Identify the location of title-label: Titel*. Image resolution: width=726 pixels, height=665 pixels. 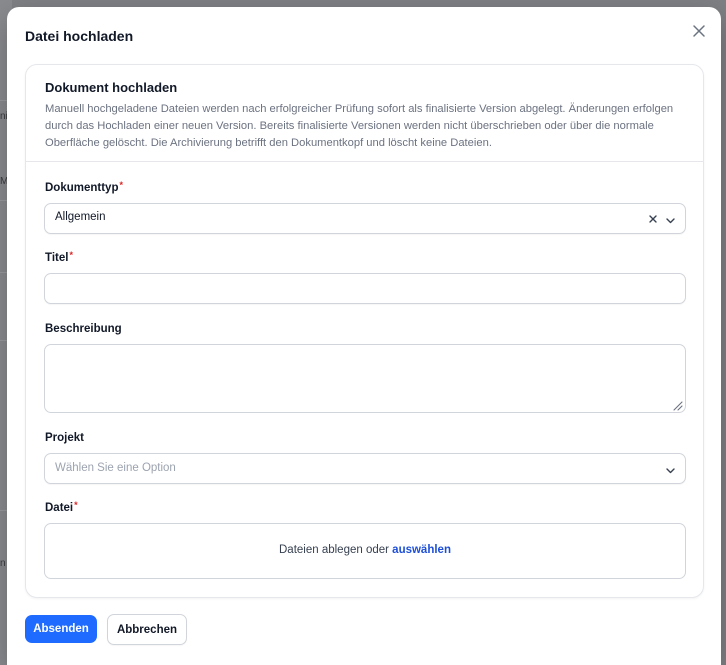
(59, 257).